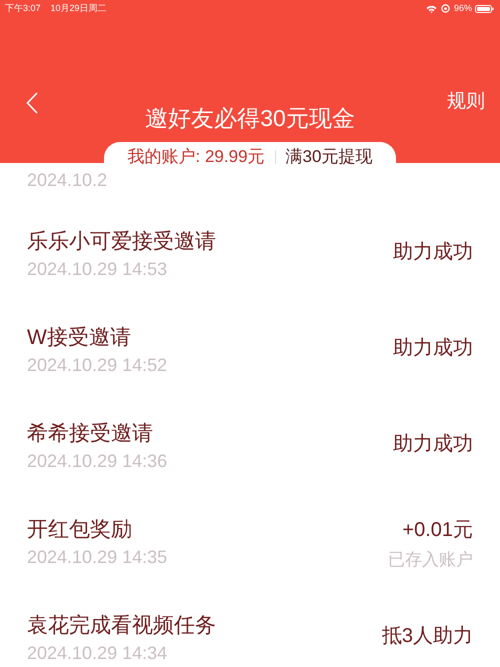  I want to click on record-title: 袁花完成看视频任务, so click(121, 626).